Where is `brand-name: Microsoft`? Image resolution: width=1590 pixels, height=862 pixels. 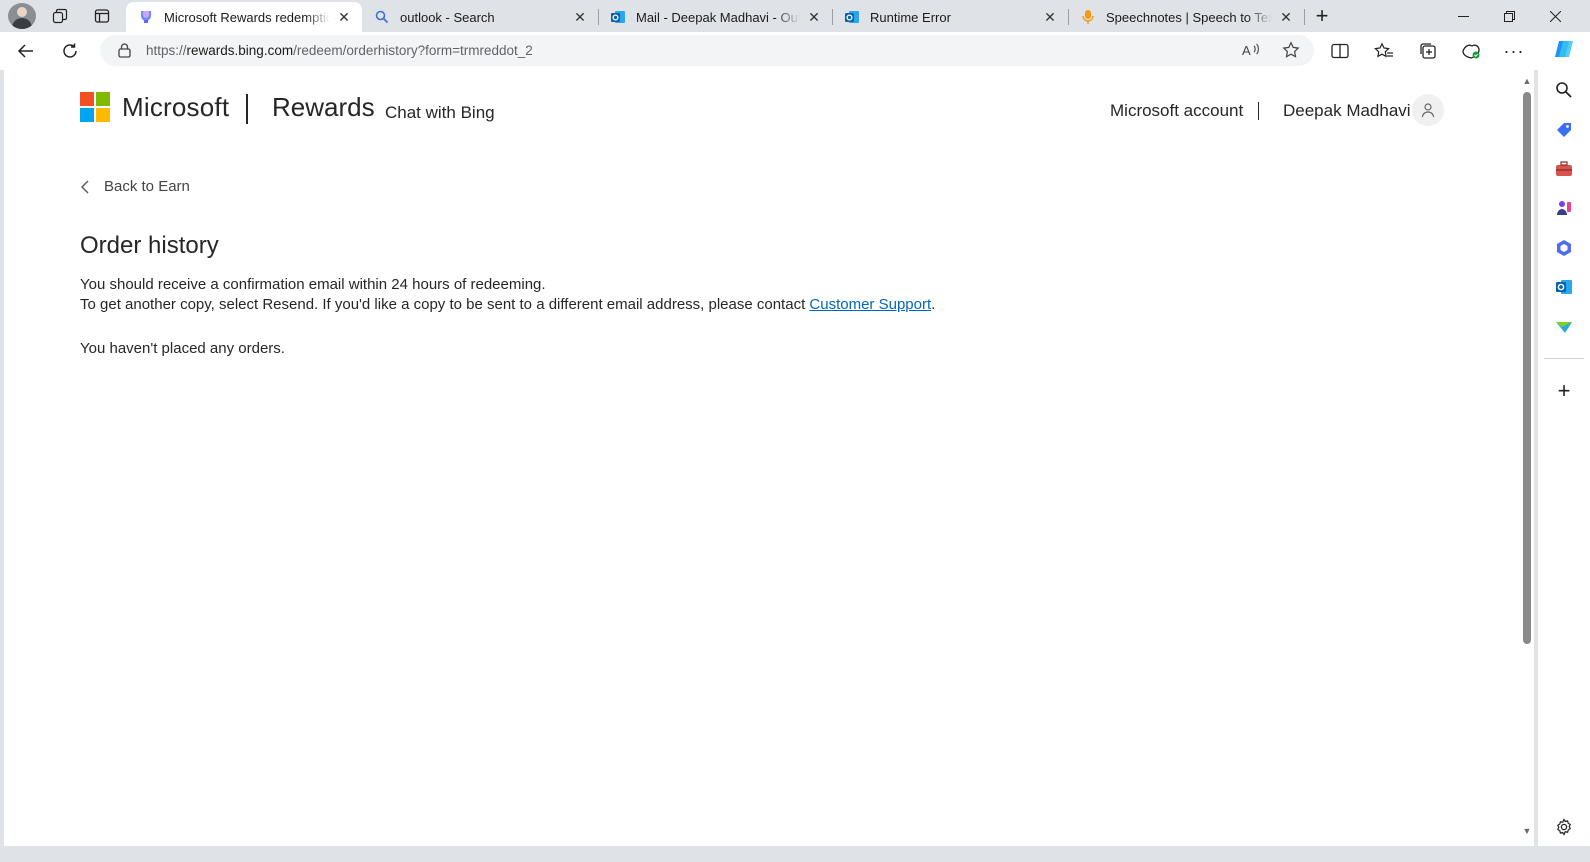
brand-name: Microsoft is located at coordinates (175, 107).